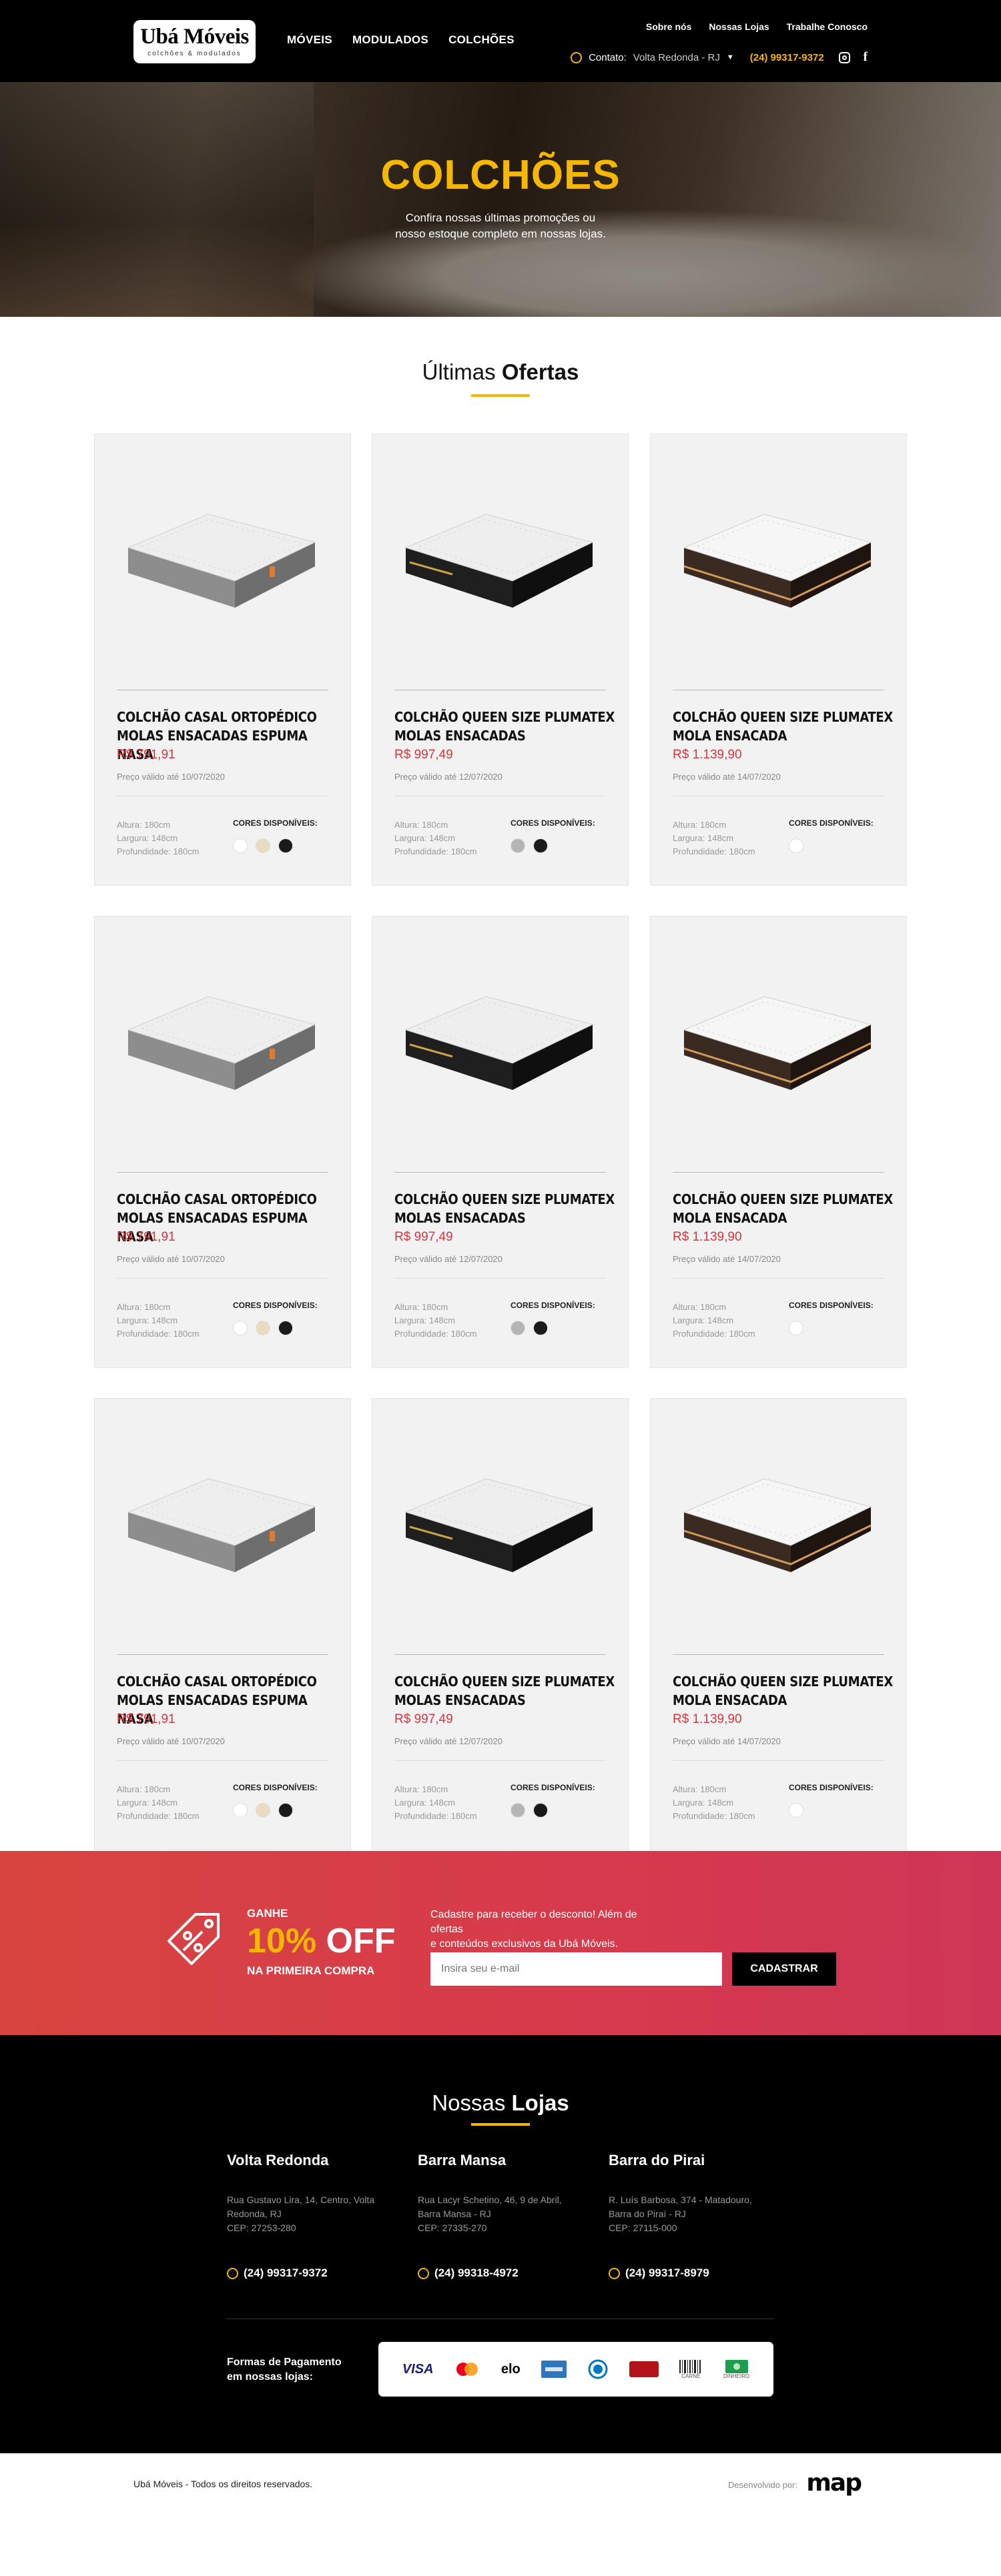  I want to click on stores-title-underline, so click(500, 2124).